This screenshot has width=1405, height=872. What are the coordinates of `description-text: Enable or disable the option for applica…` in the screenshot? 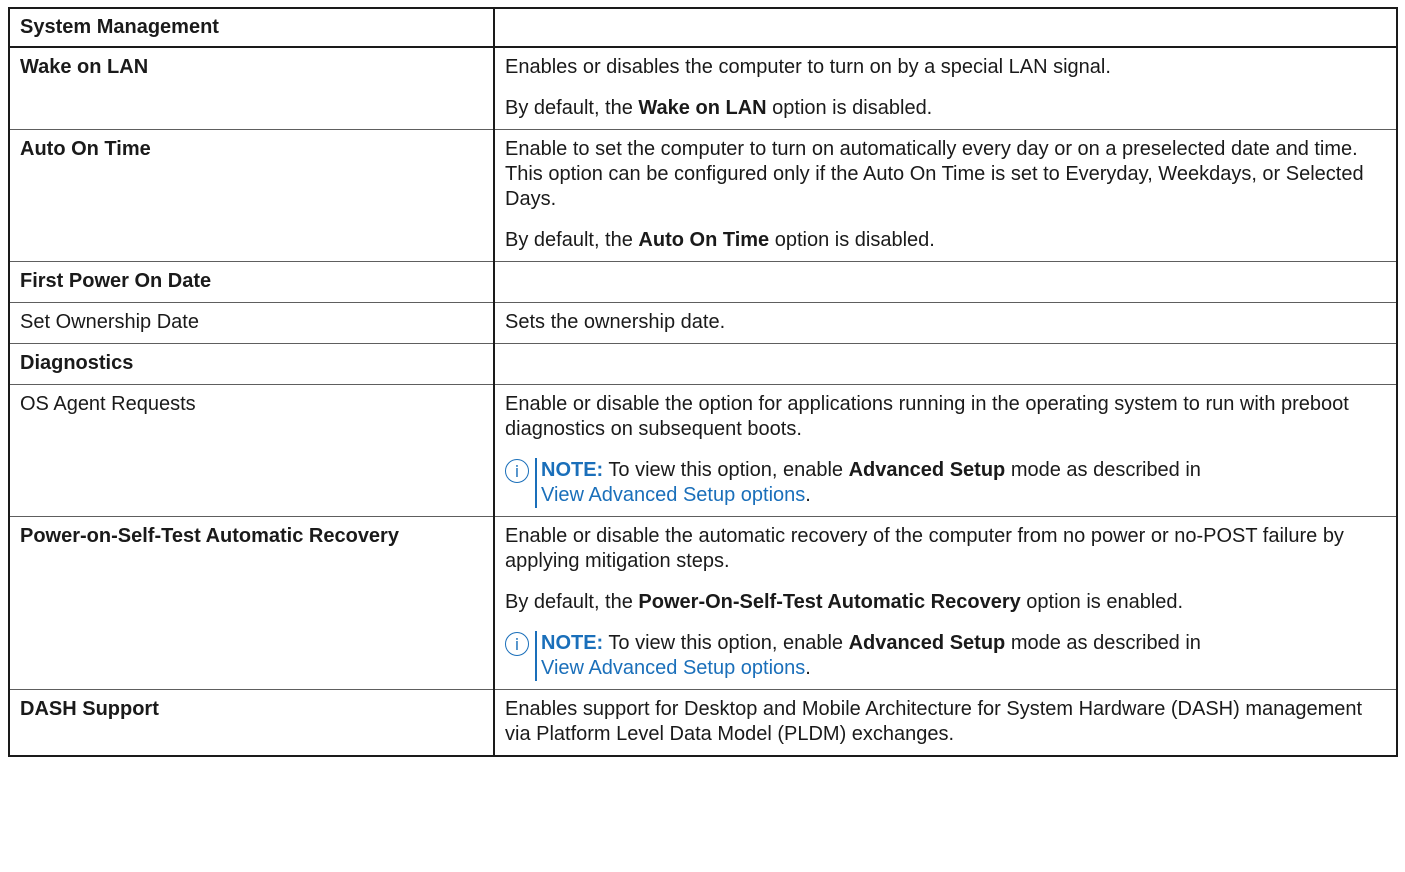 It's located at (927, 416).